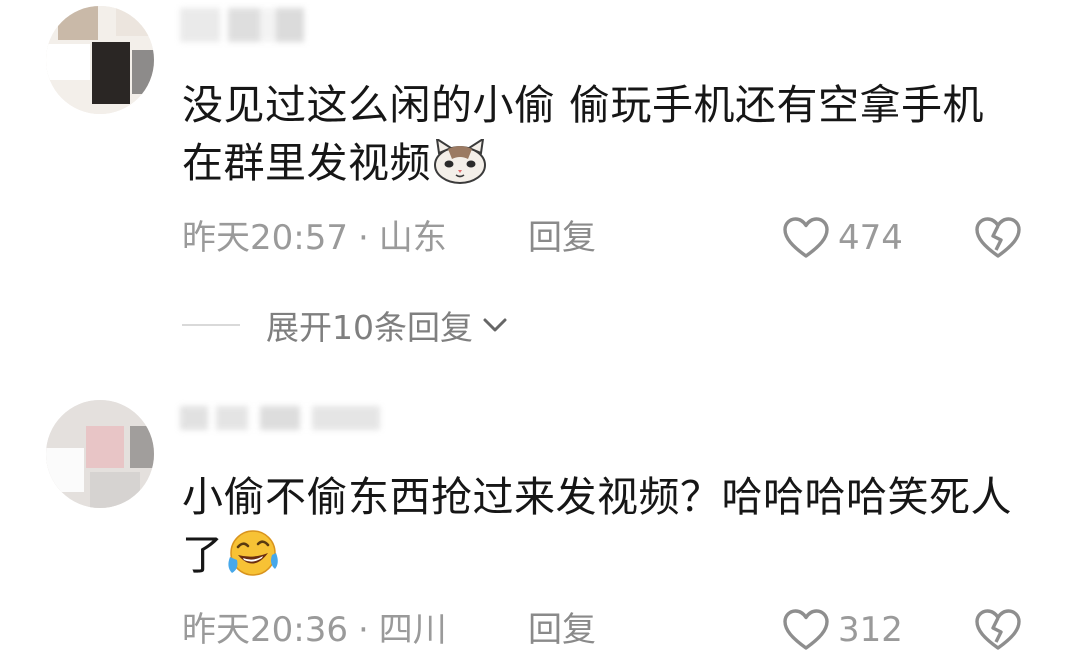  Describe the element at coordinates (602, 138) in the screenshot. I see `comment-text: 没见过这么闲的小偷 偷玩手机还有空拿手机在群里发视频` at that location.